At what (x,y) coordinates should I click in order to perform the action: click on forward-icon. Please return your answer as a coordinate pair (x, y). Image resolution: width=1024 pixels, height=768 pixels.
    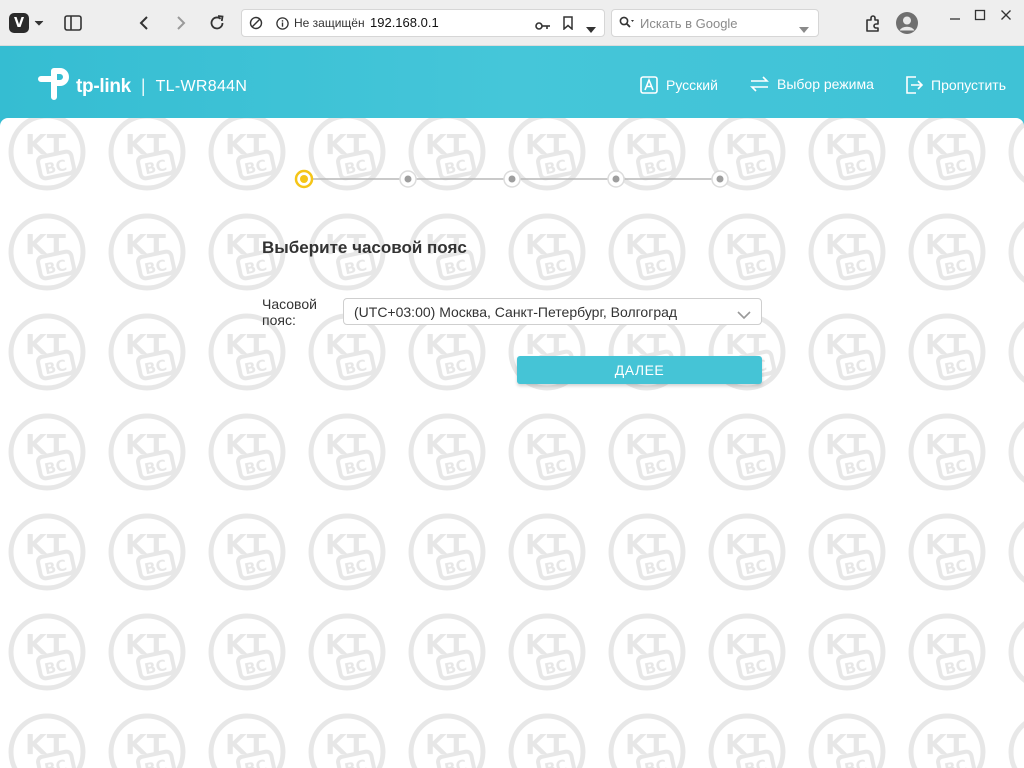
    Looking at the image, I should click on (181, 23).